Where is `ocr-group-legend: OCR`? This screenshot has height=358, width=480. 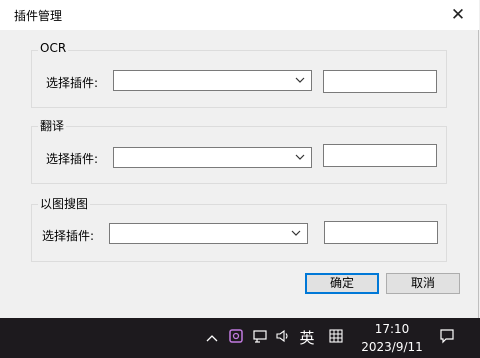
ocr-group-legend: OCR is located at coordinates (53, 48).